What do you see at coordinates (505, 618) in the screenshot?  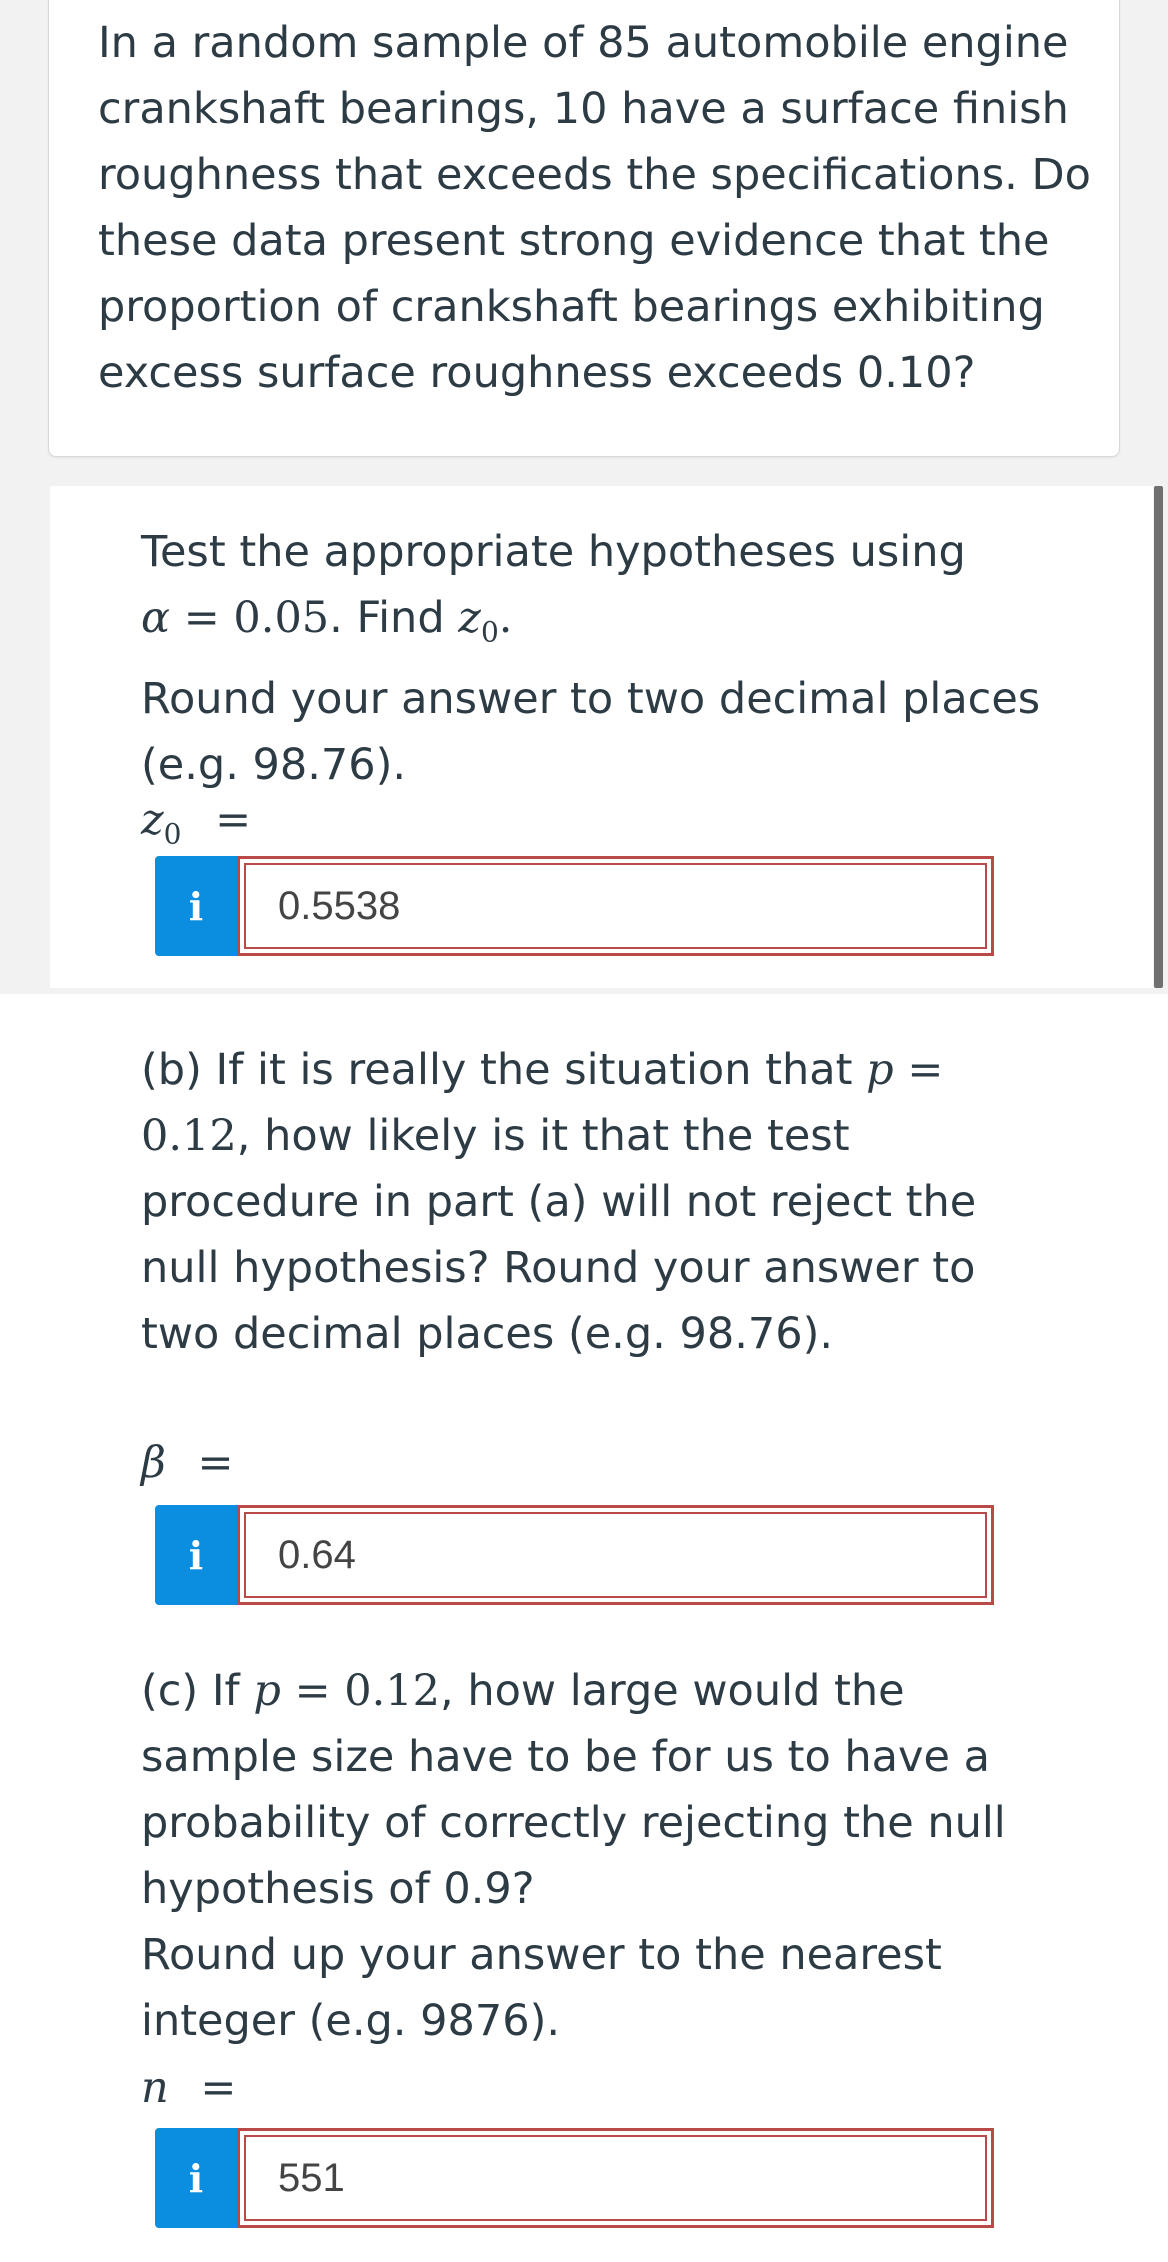 I see `period: .` at bounding box center [505, 618].